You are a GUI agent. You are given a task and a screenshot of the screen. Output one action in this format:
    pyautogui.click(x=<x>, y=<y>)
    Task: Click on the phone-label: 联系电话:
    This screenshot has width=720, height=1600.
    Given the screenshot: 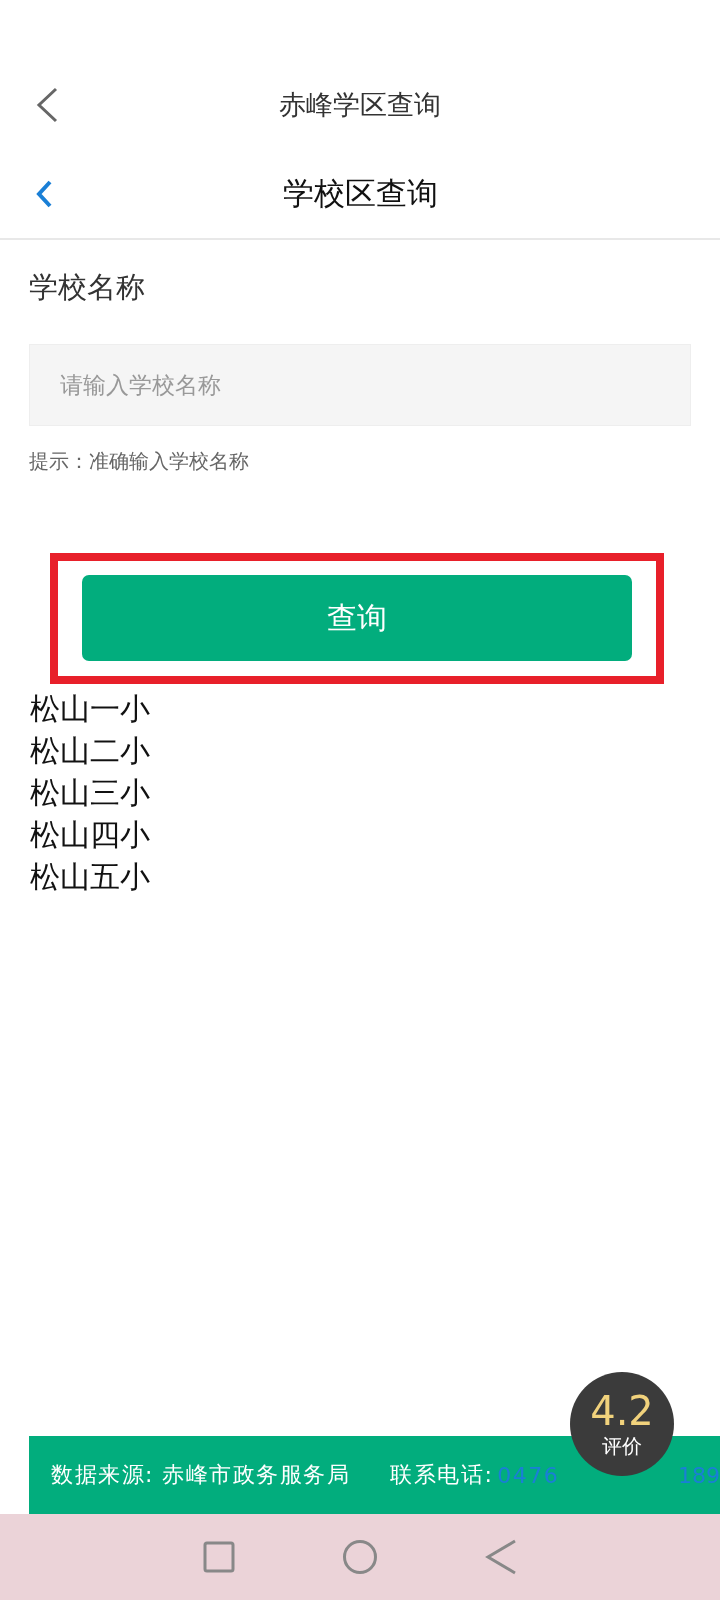 What is the action you would take?
    pyautogui.click(x=442, y=1475)
    